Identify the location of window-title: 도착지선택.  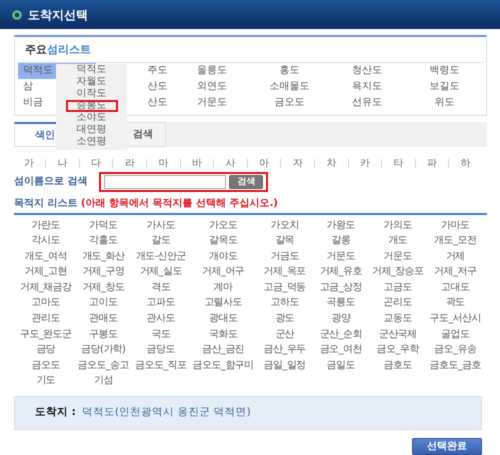
(58, 15).